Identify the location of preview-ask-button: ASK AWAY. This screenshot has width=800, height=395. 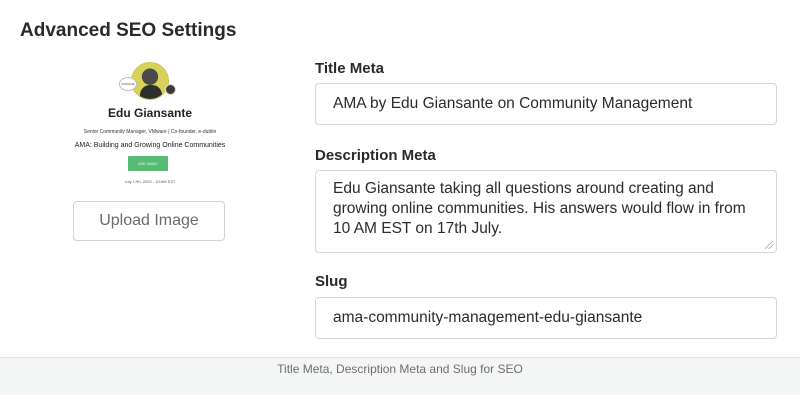
(148, 163).